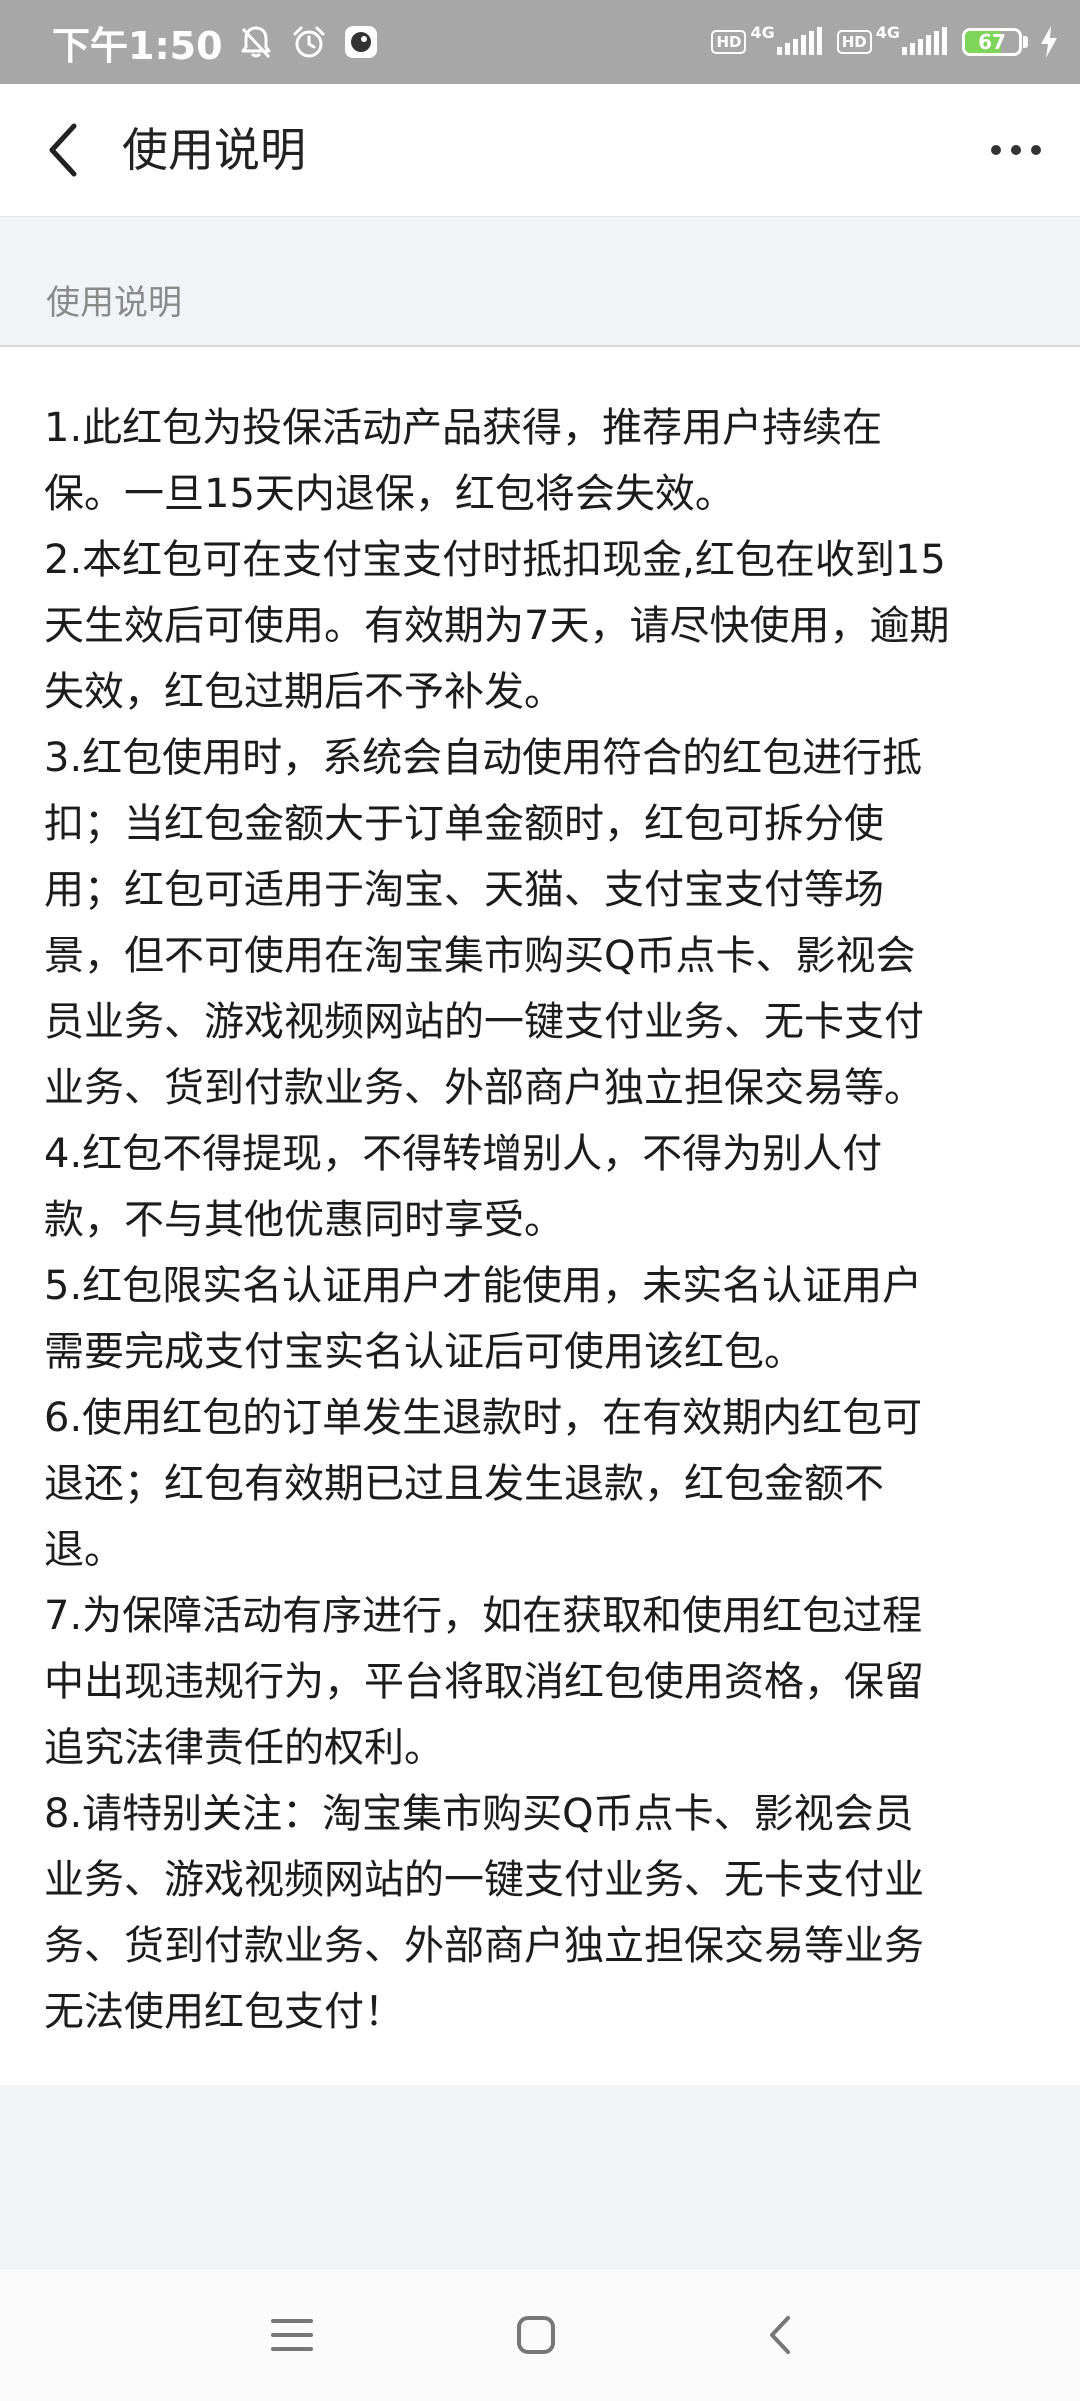  What do you see at coordinates (1025, 42) in the screenshot?
I see `battery-cap` at bounding box center [1025, 42].